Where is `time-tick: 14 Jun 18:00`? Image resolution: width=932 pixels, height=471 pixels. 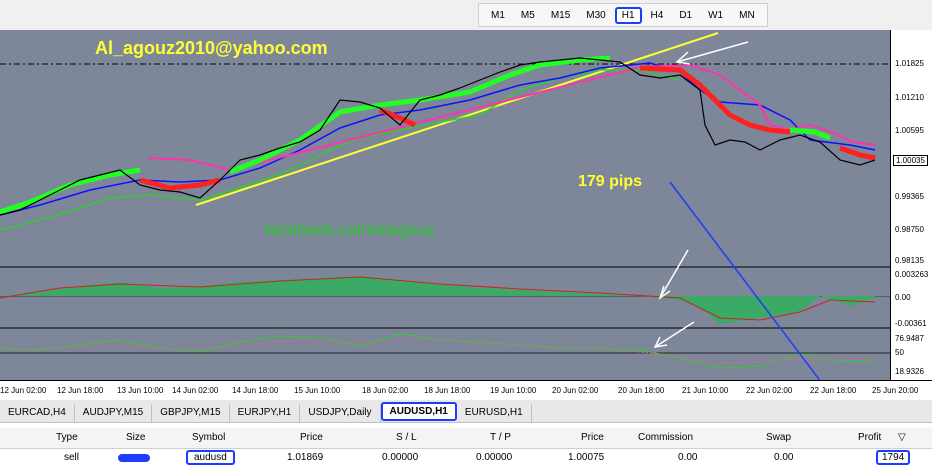
time-tick: 14 Jun 18:00 is located at coordinates (255, 390).